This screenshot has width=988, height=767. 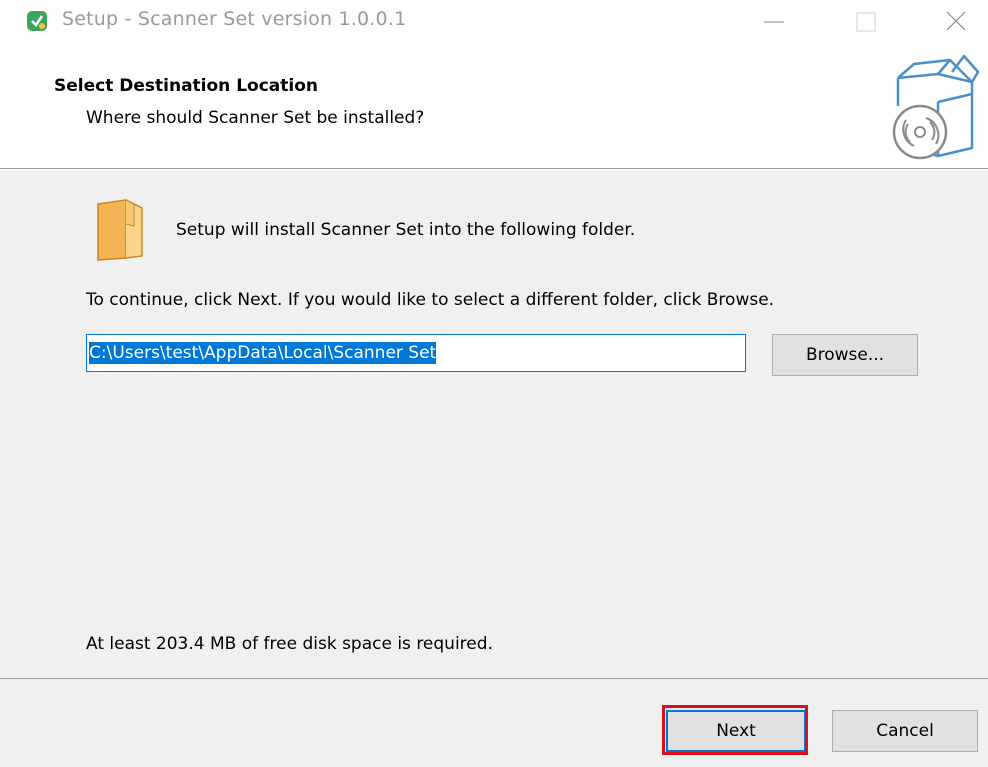 What do you see at coordinates (866, 22) in the screenshot?
I see `maximize-icon` at bounding box center [866, 22].